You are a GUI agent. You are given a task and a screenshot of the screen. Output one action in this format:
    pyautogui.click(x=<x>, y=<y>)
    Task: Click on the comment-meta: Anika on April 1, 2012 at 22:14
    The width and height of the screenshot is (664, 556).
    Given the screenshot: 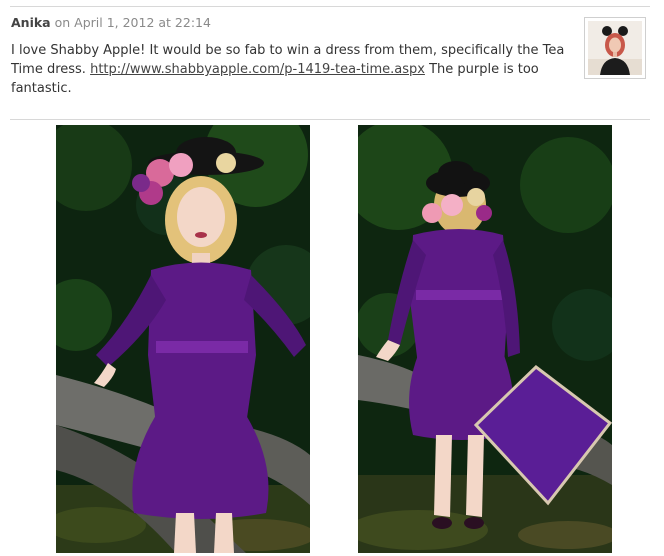 What is the action you would take?
    pyautogui.click(x=111, y=23)
    